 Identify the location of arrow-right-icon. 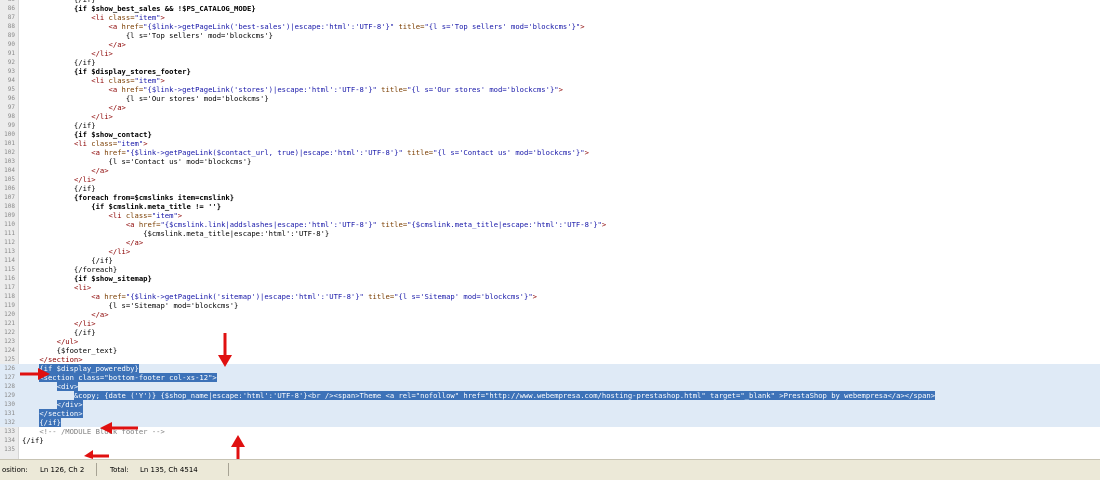
(35, 374).